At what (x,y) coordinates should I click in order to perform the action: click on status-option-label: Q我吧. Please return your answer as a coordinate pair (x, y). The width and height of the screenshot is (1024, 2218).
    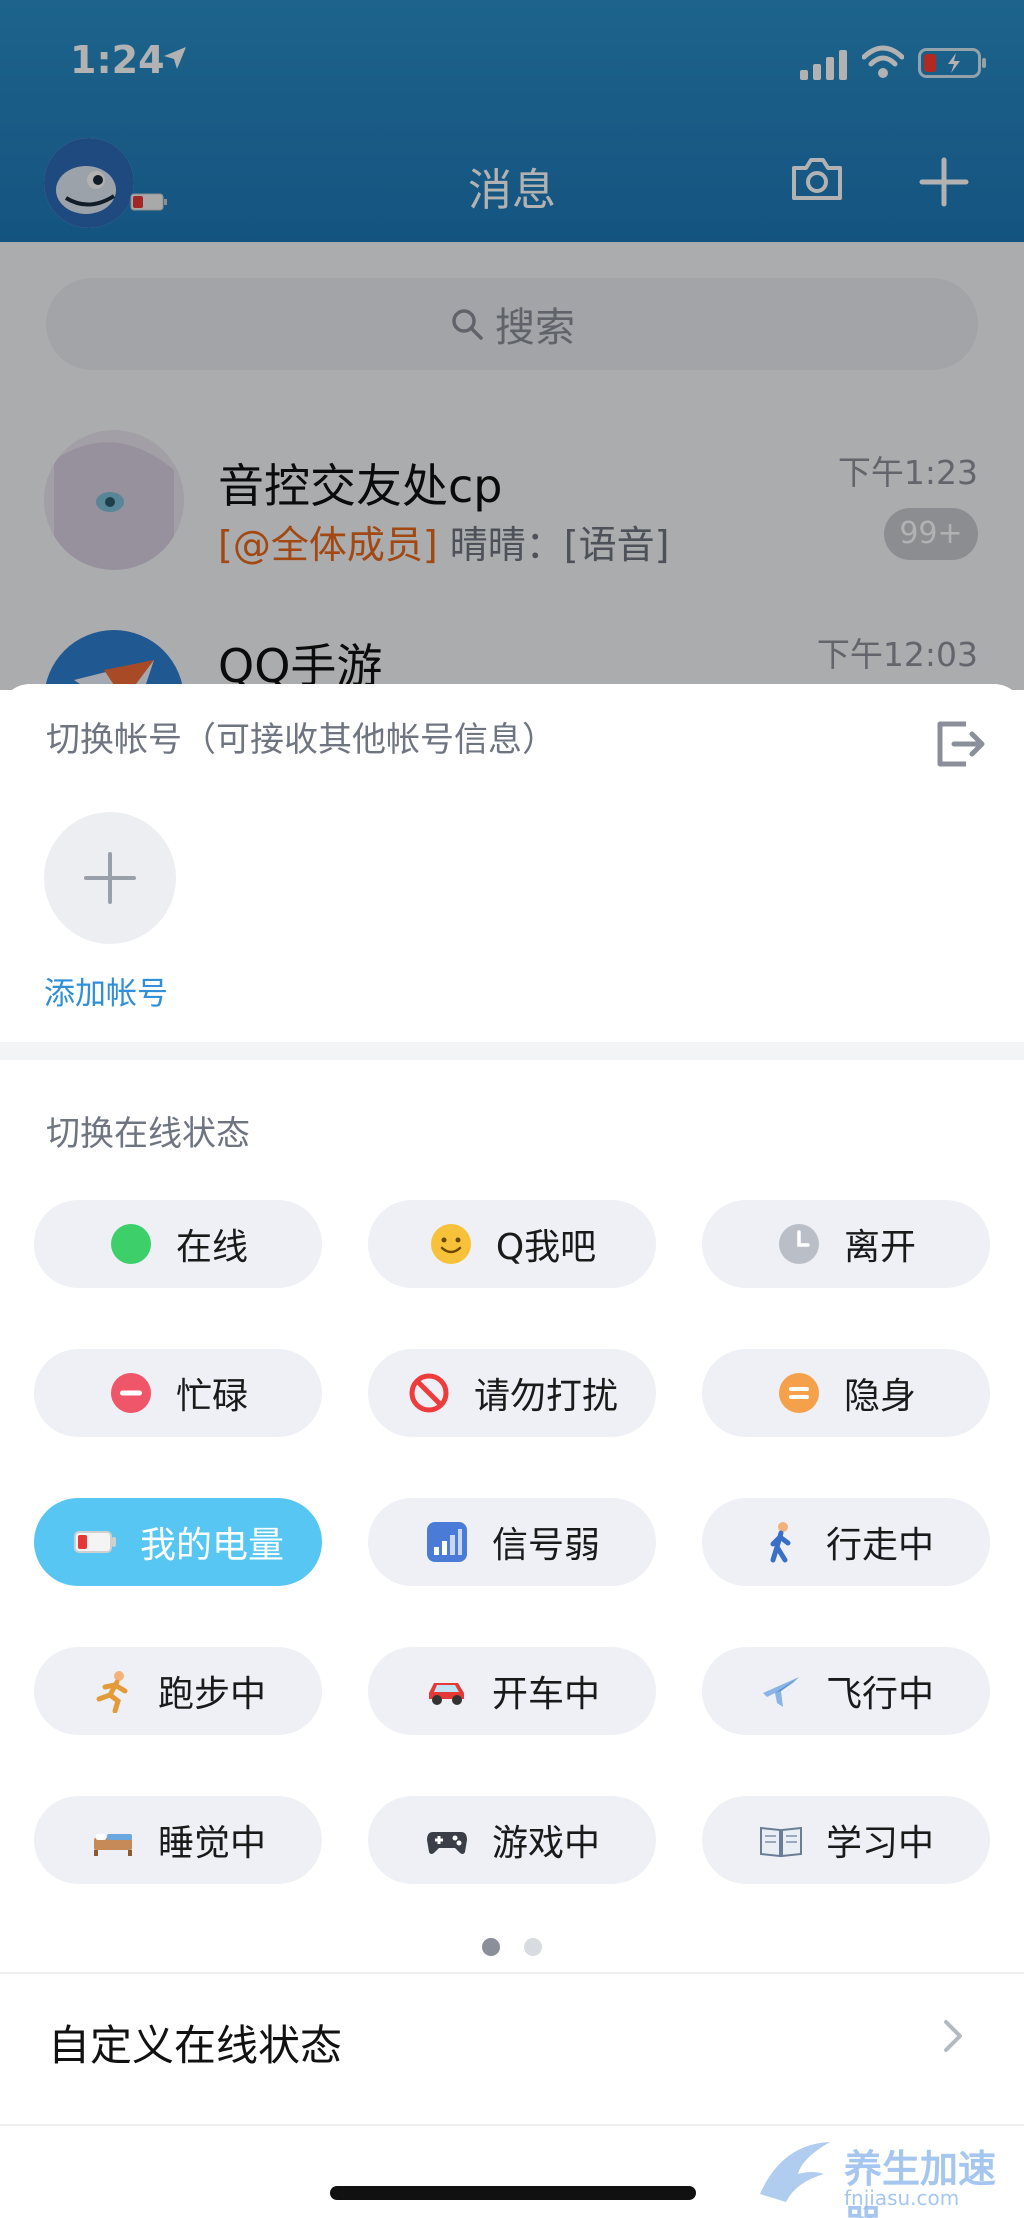
    Looking at the image, I should click on (546, 1247).